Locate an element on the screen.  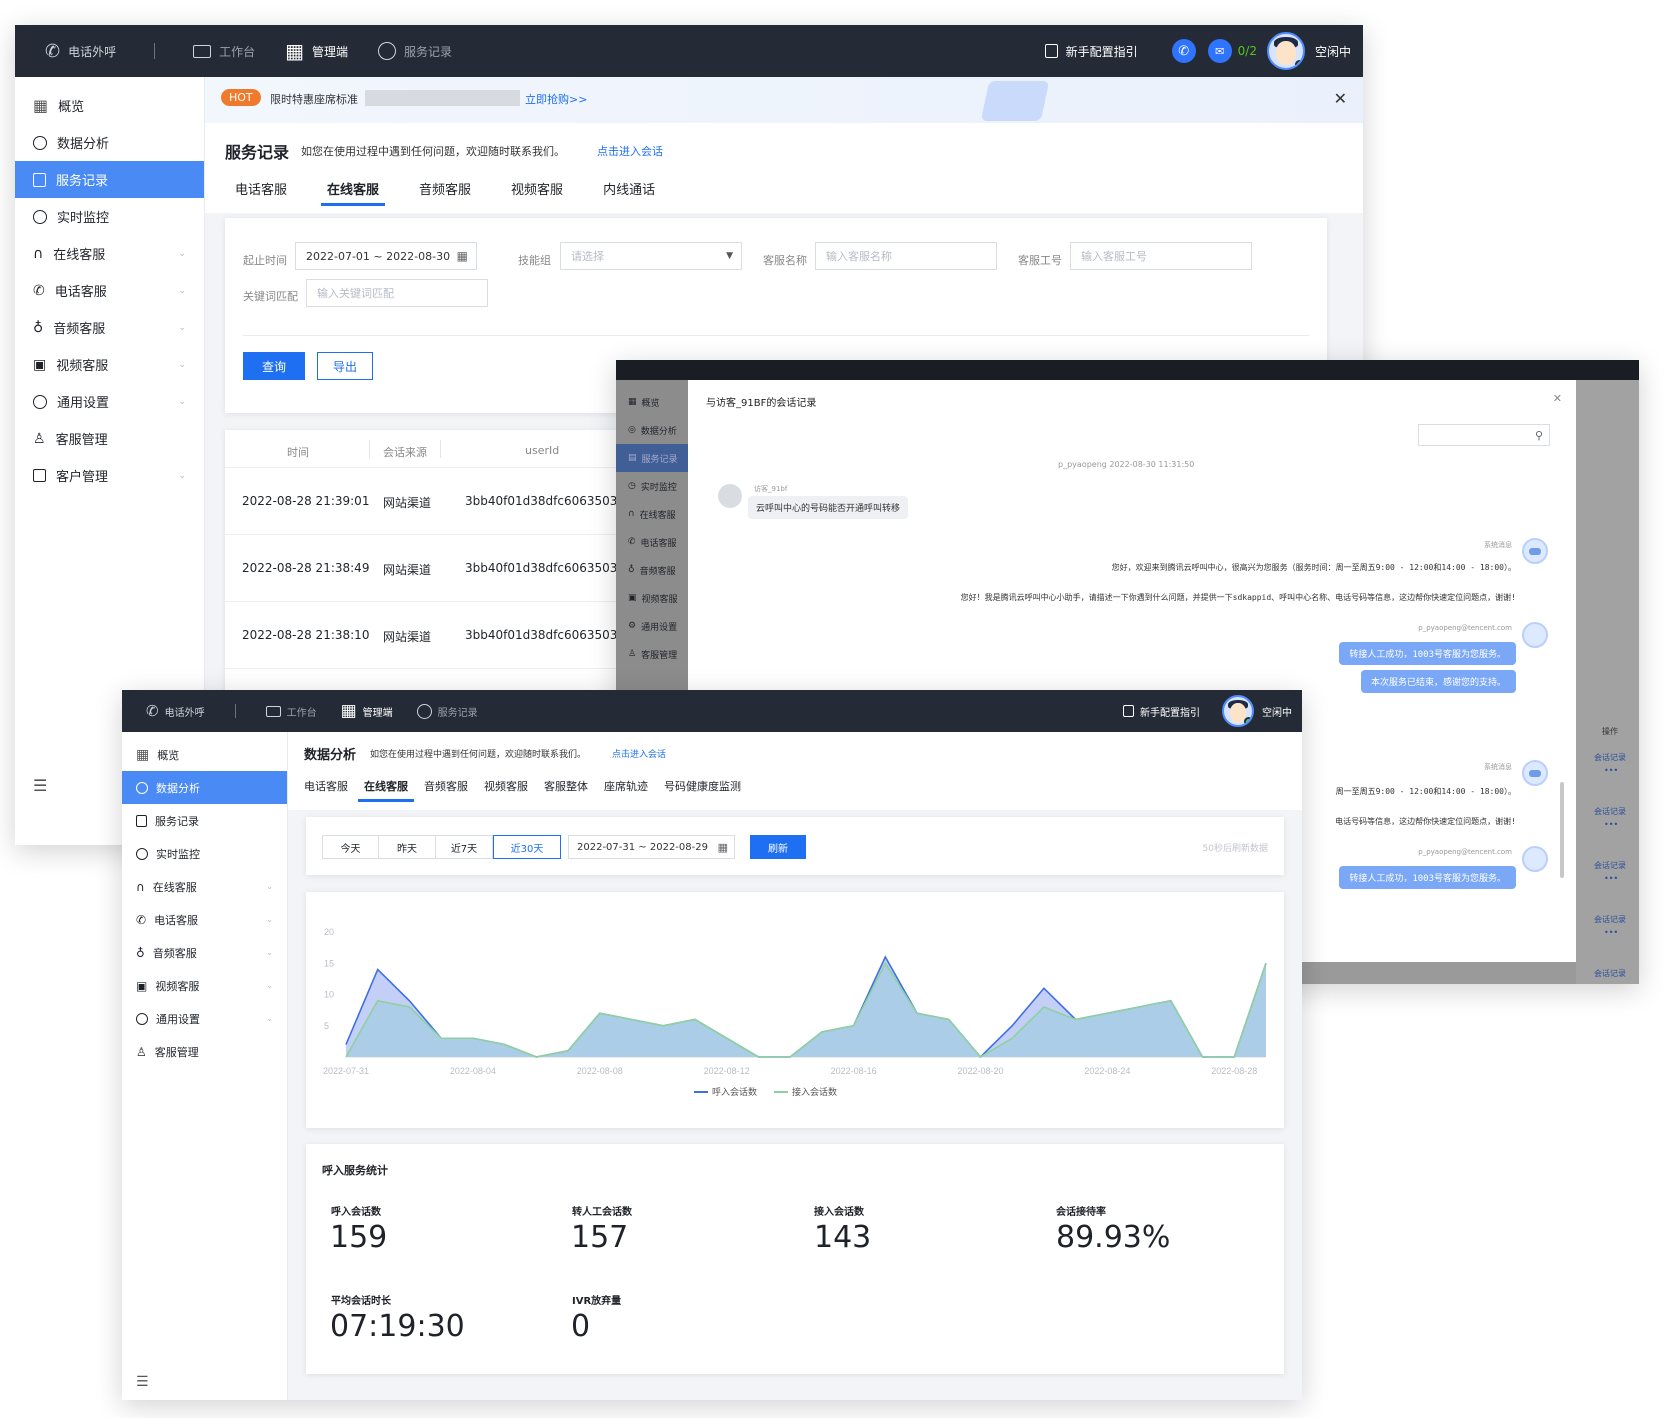
range-yesterday: 昨天 is located at coordinates (407, 847).